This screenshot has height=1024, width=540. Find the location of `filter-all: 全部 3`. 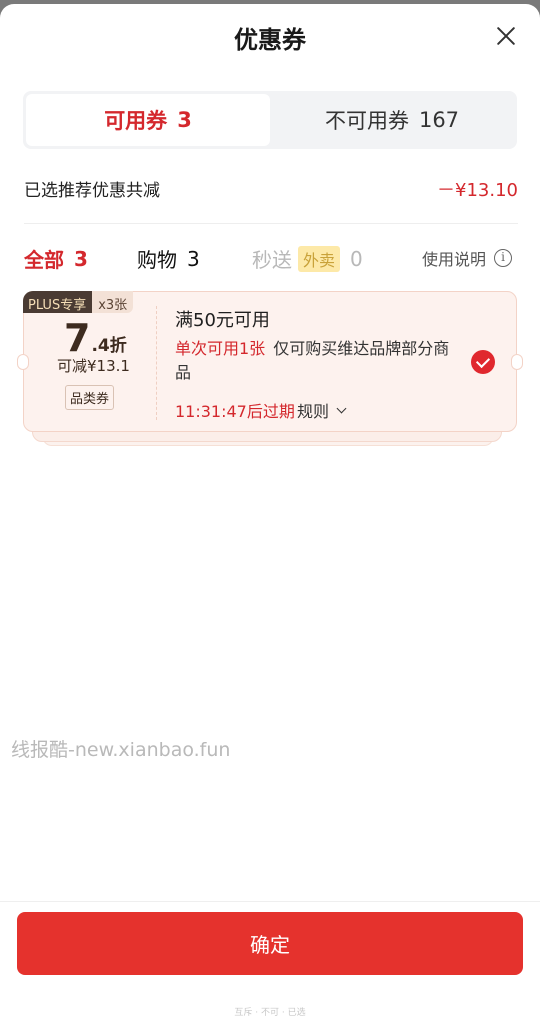

filter-all: 全部 3 is located at coordinates (56, 258).